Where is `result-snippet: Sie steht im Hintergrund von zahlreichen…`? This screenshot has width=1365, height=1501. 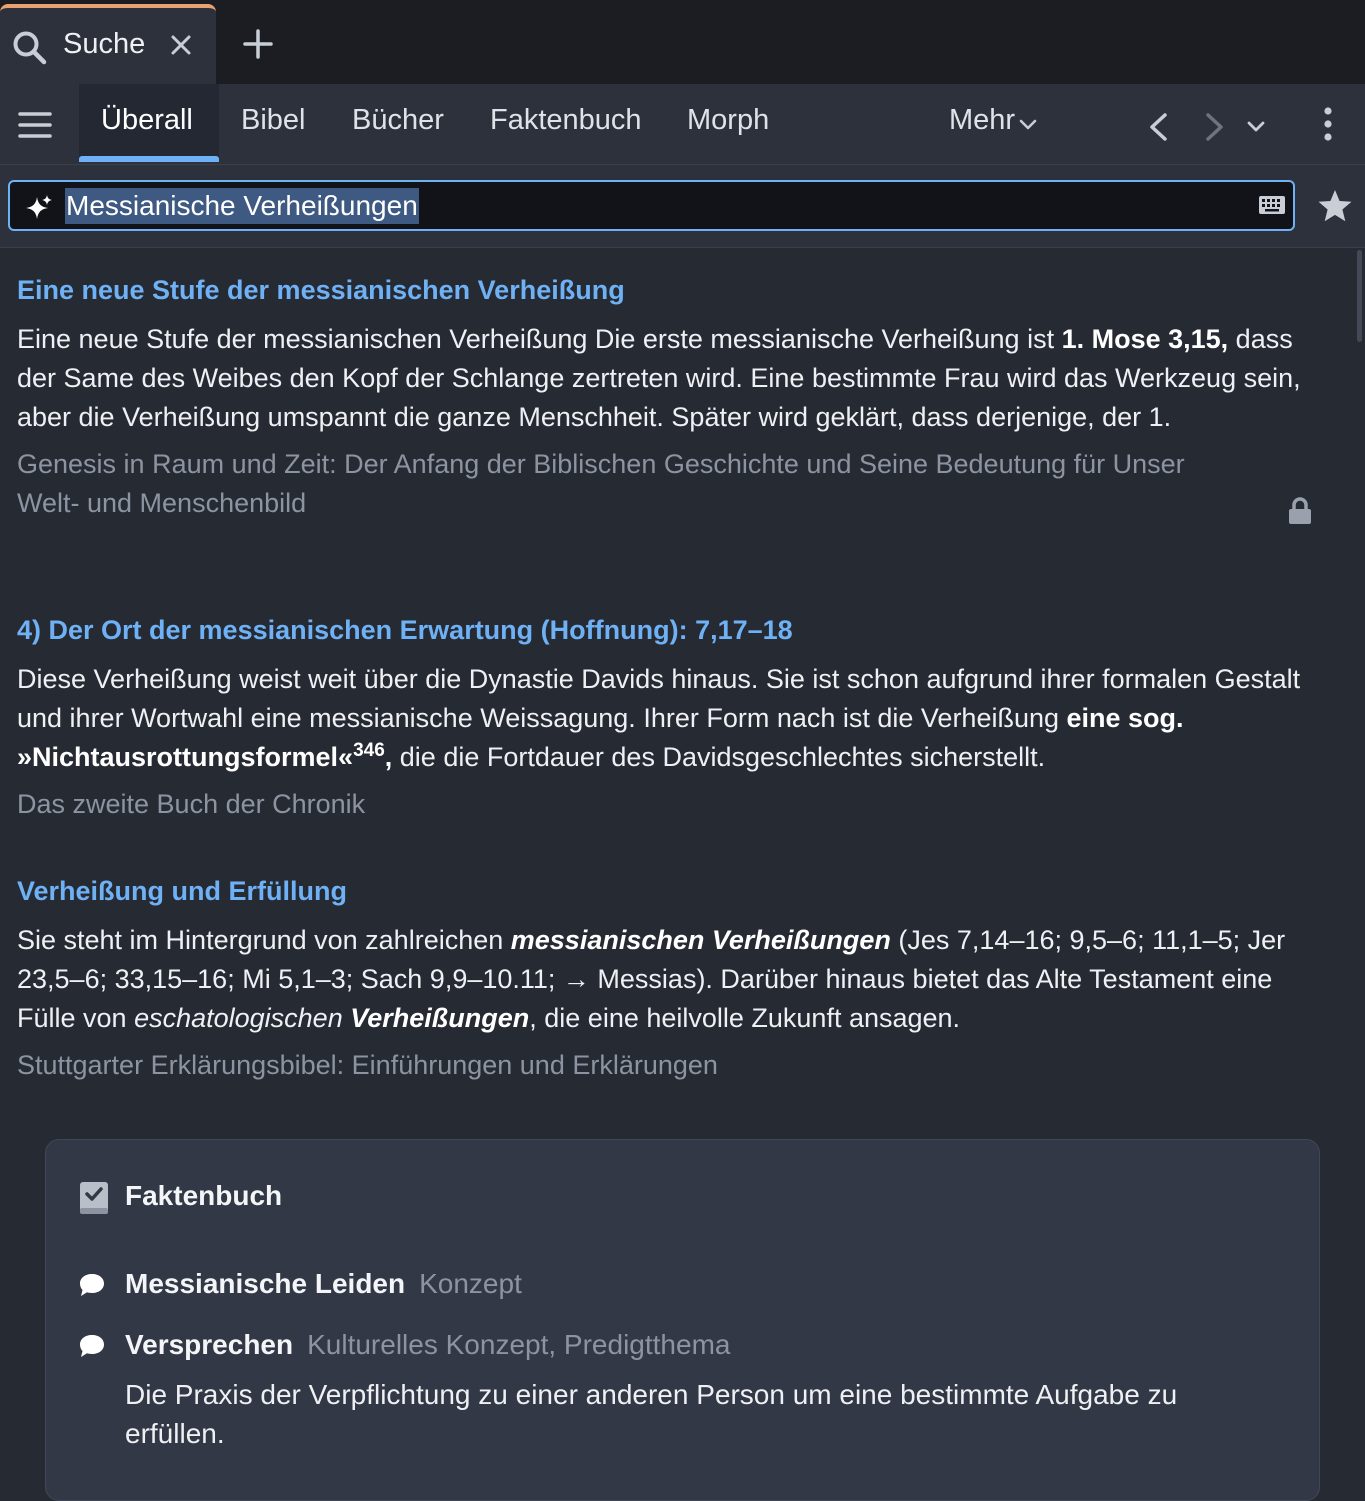 result-snippet: Sie steht im Hintergrund von zahlreichen… is located at coordinates (651, 979).